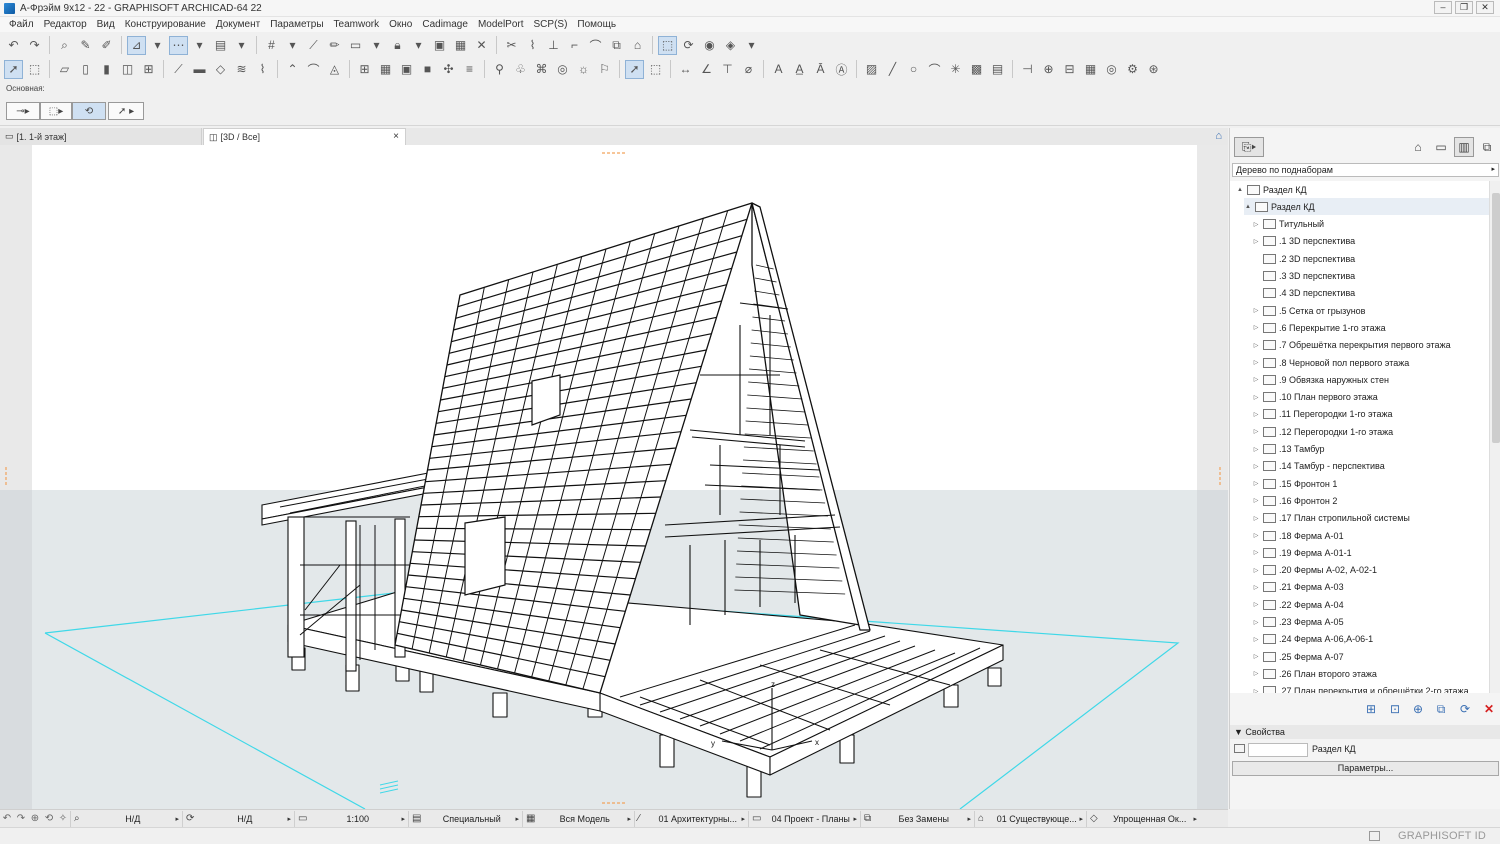  I want to click on undo-view-icon: ↶, so click(7, 818).